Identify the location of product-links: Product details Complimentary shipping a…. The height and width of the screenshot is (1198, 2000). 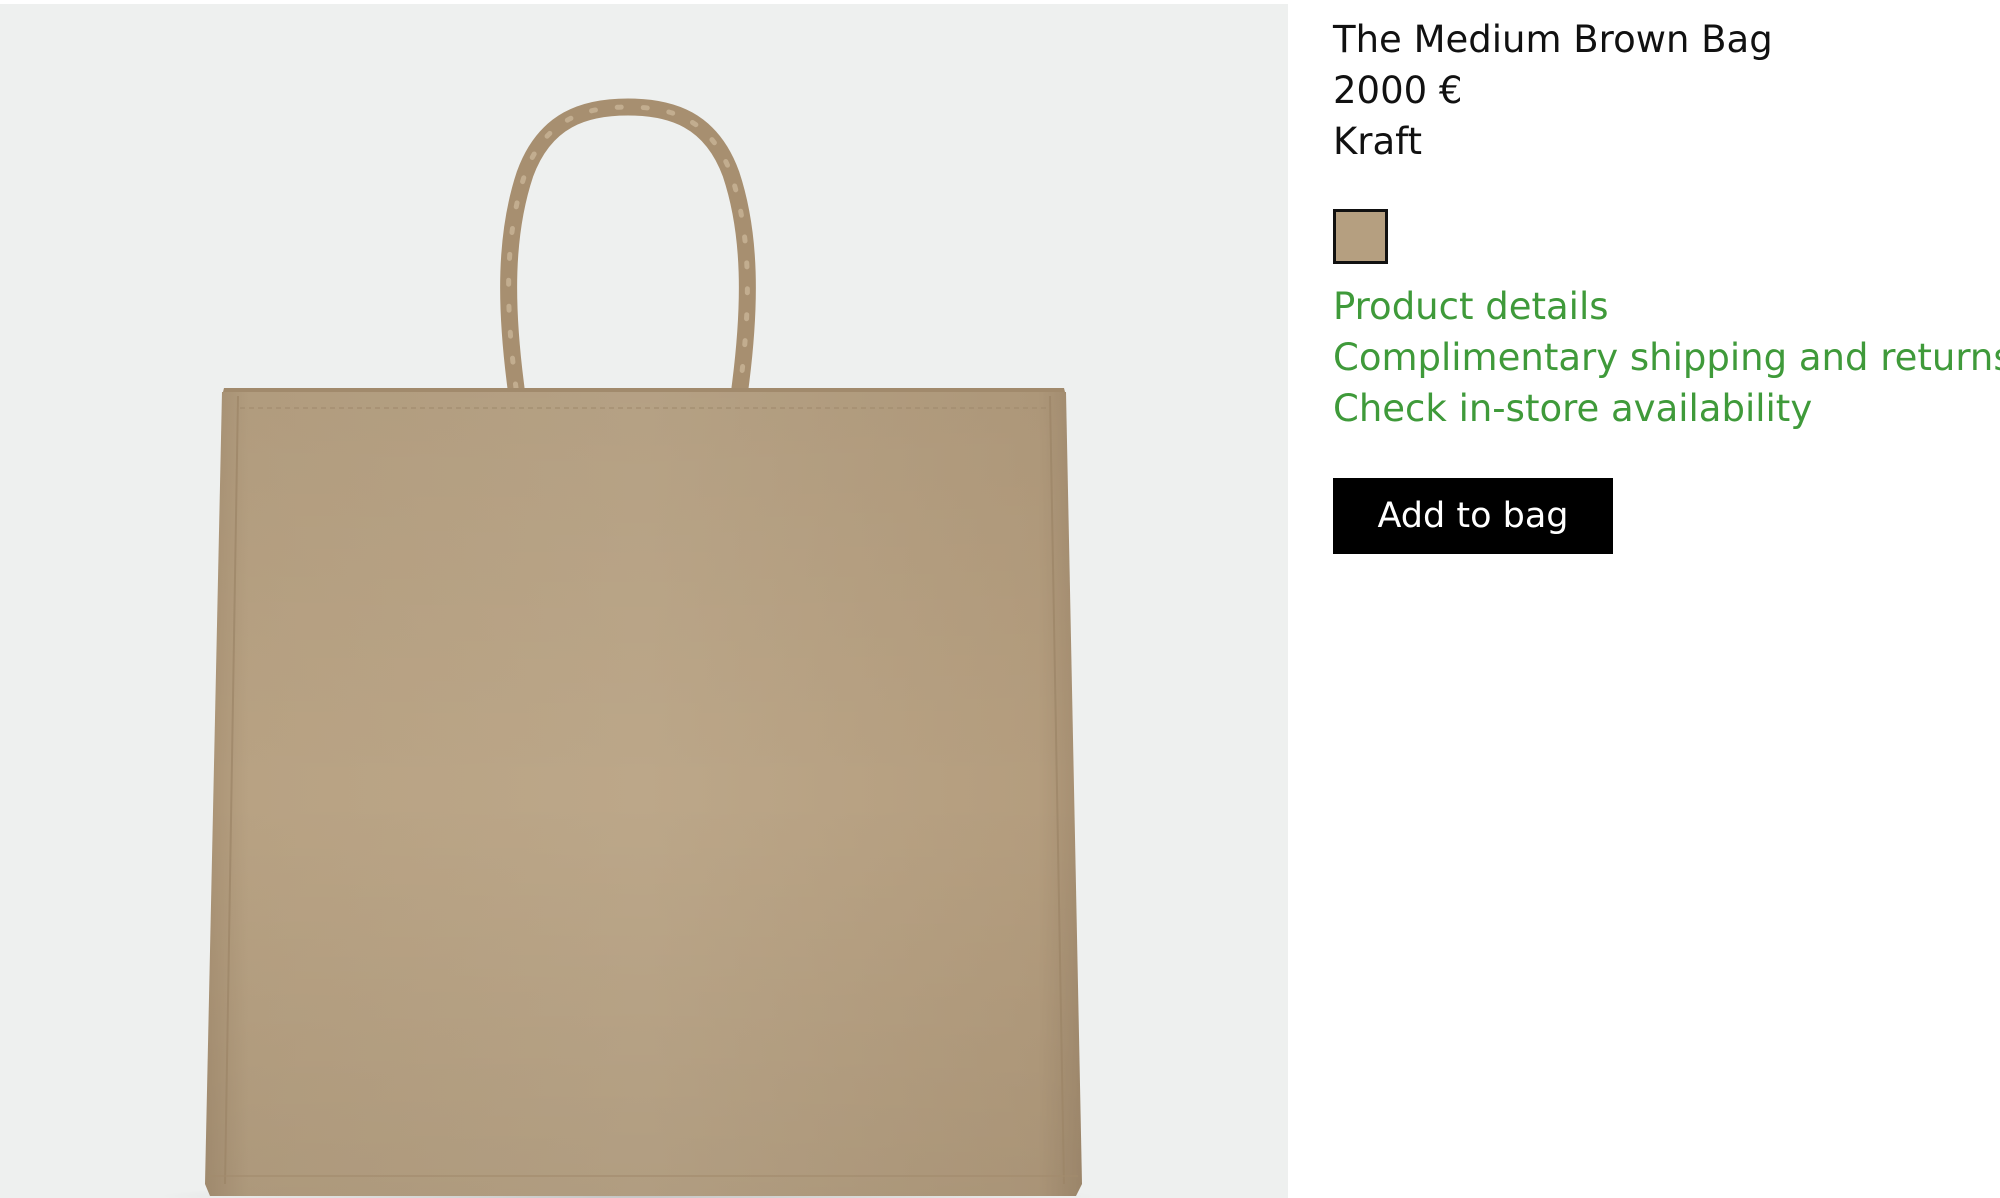
(1666, 357).